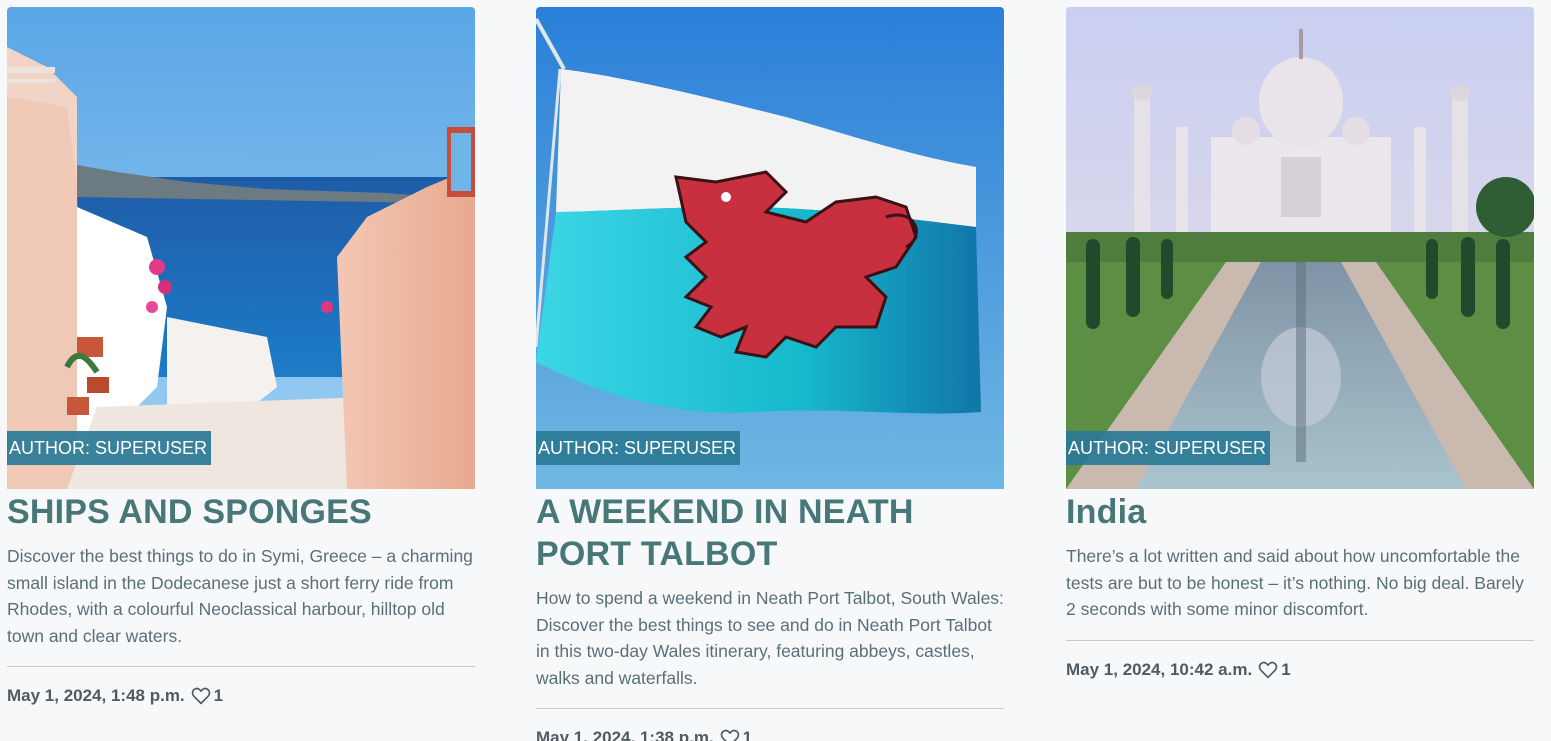 The height and width of the screenshot is (741, 1551). I want to click on post-date: May 1, 2024, 1:48 p.m., so click(96, 695).